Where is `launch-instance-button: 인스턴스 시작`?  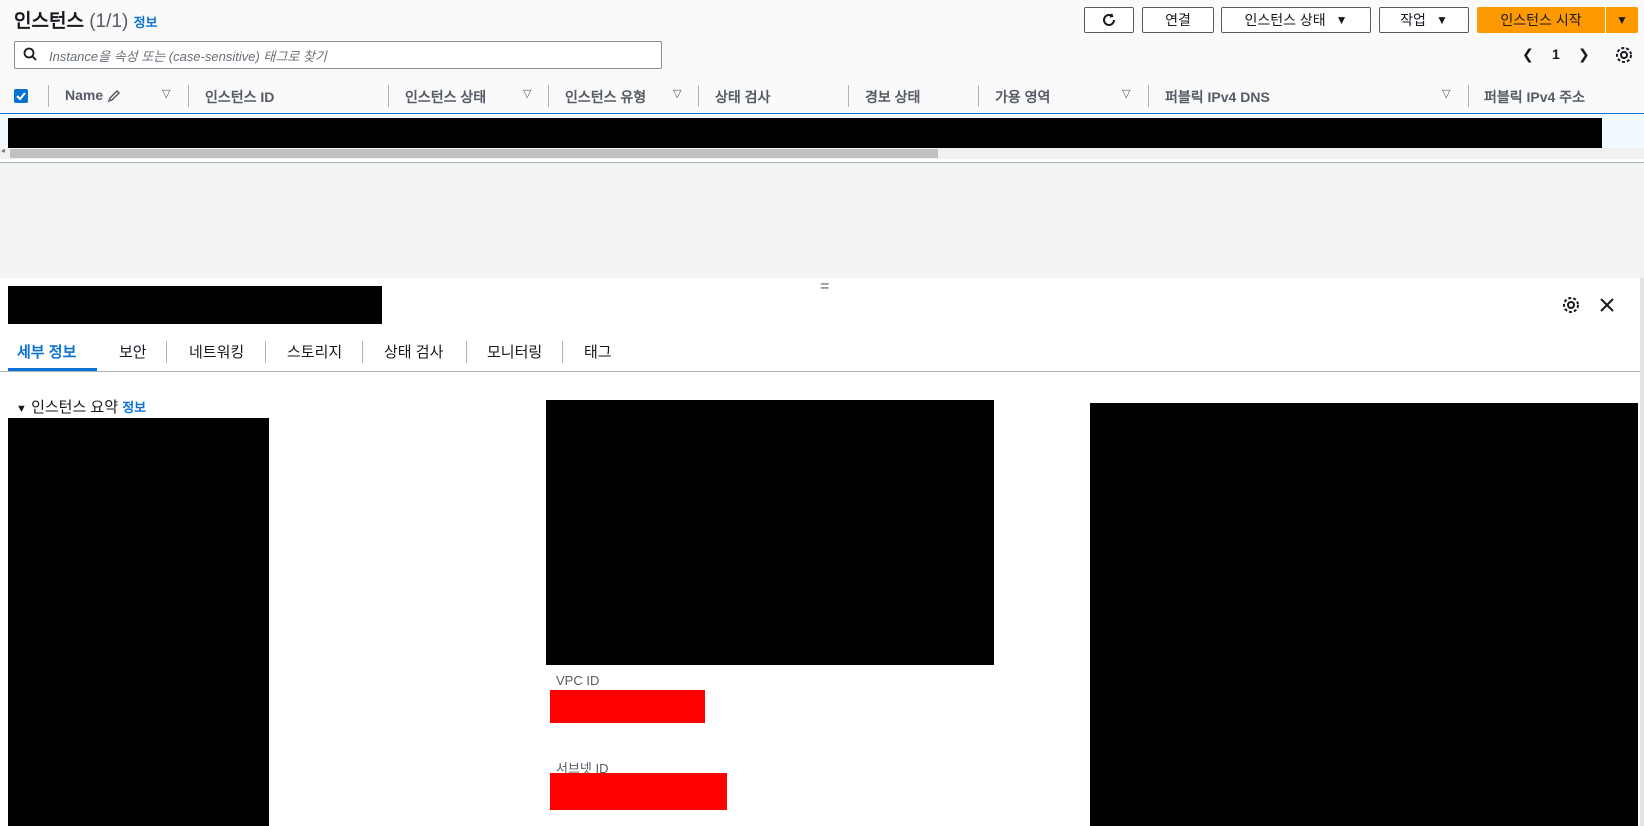 launch-instance-button: 인스턴스 시작 is located at coordinates (1541, 20).